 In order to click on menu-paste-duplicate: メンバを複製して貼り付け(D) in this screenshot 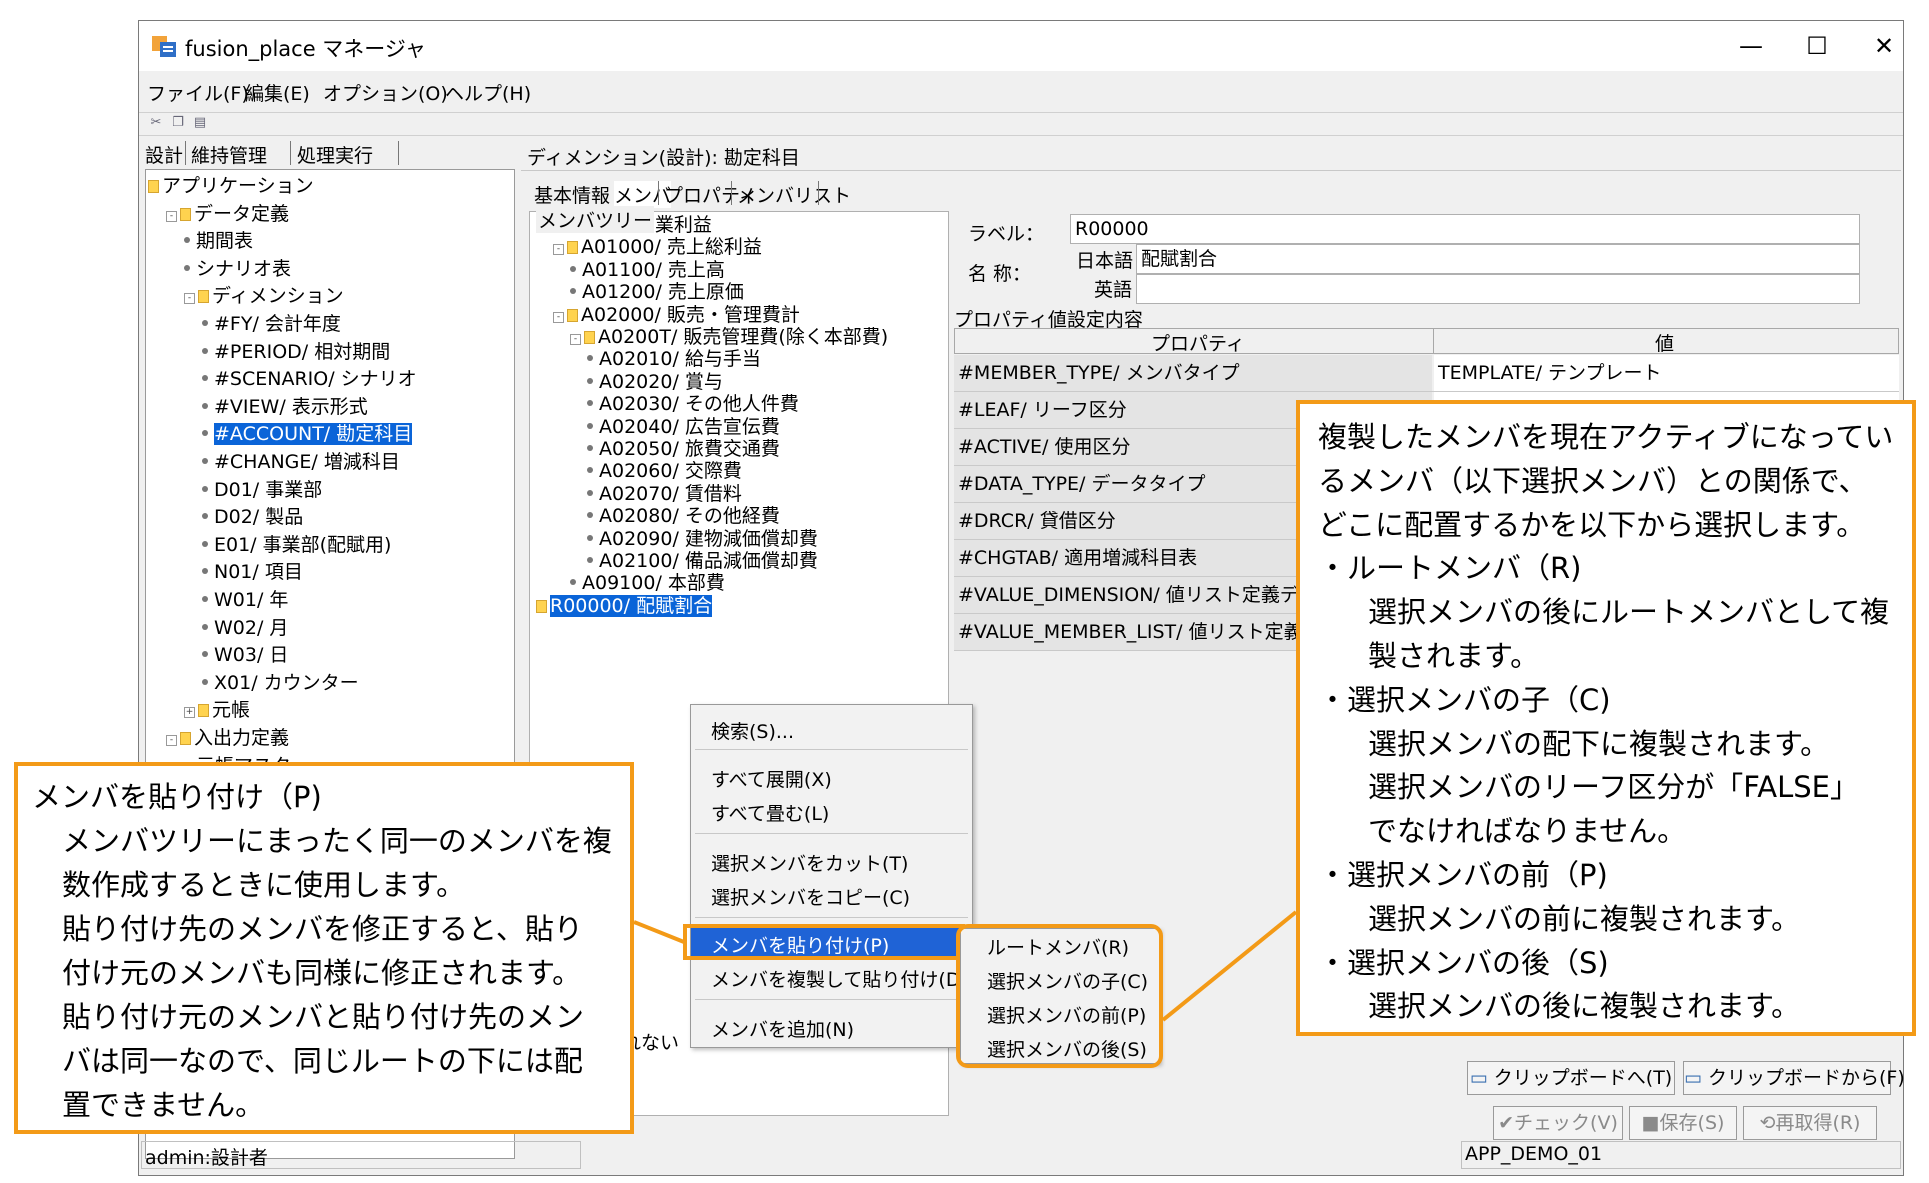, I will do `click(839, 978)`.